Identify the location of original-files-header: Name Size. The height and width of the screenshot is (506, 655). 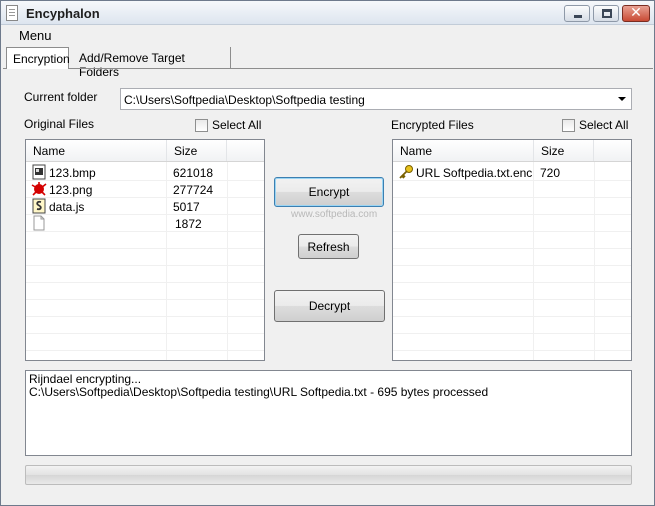
(145, 151).